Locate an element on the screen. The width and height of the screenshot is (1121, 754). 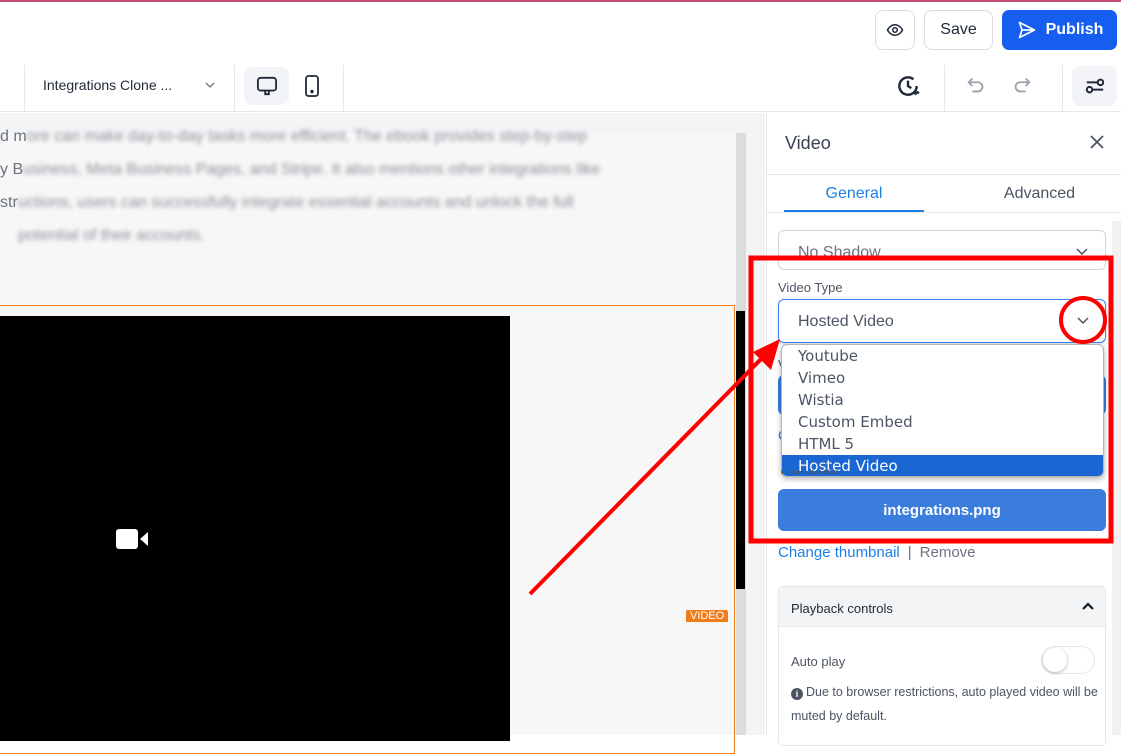
preview-button is located at coordinates (895, 30).